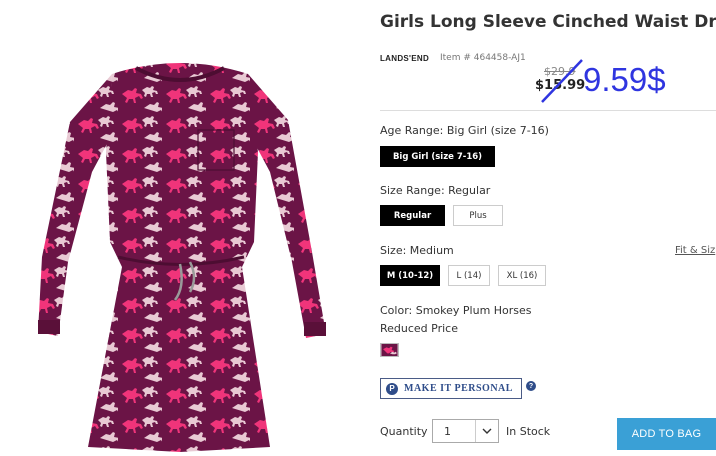  What do you see at coordinates (465, 431) in the screenshot?
I see `quantity-select: 1` at bounding box center [465, 431].